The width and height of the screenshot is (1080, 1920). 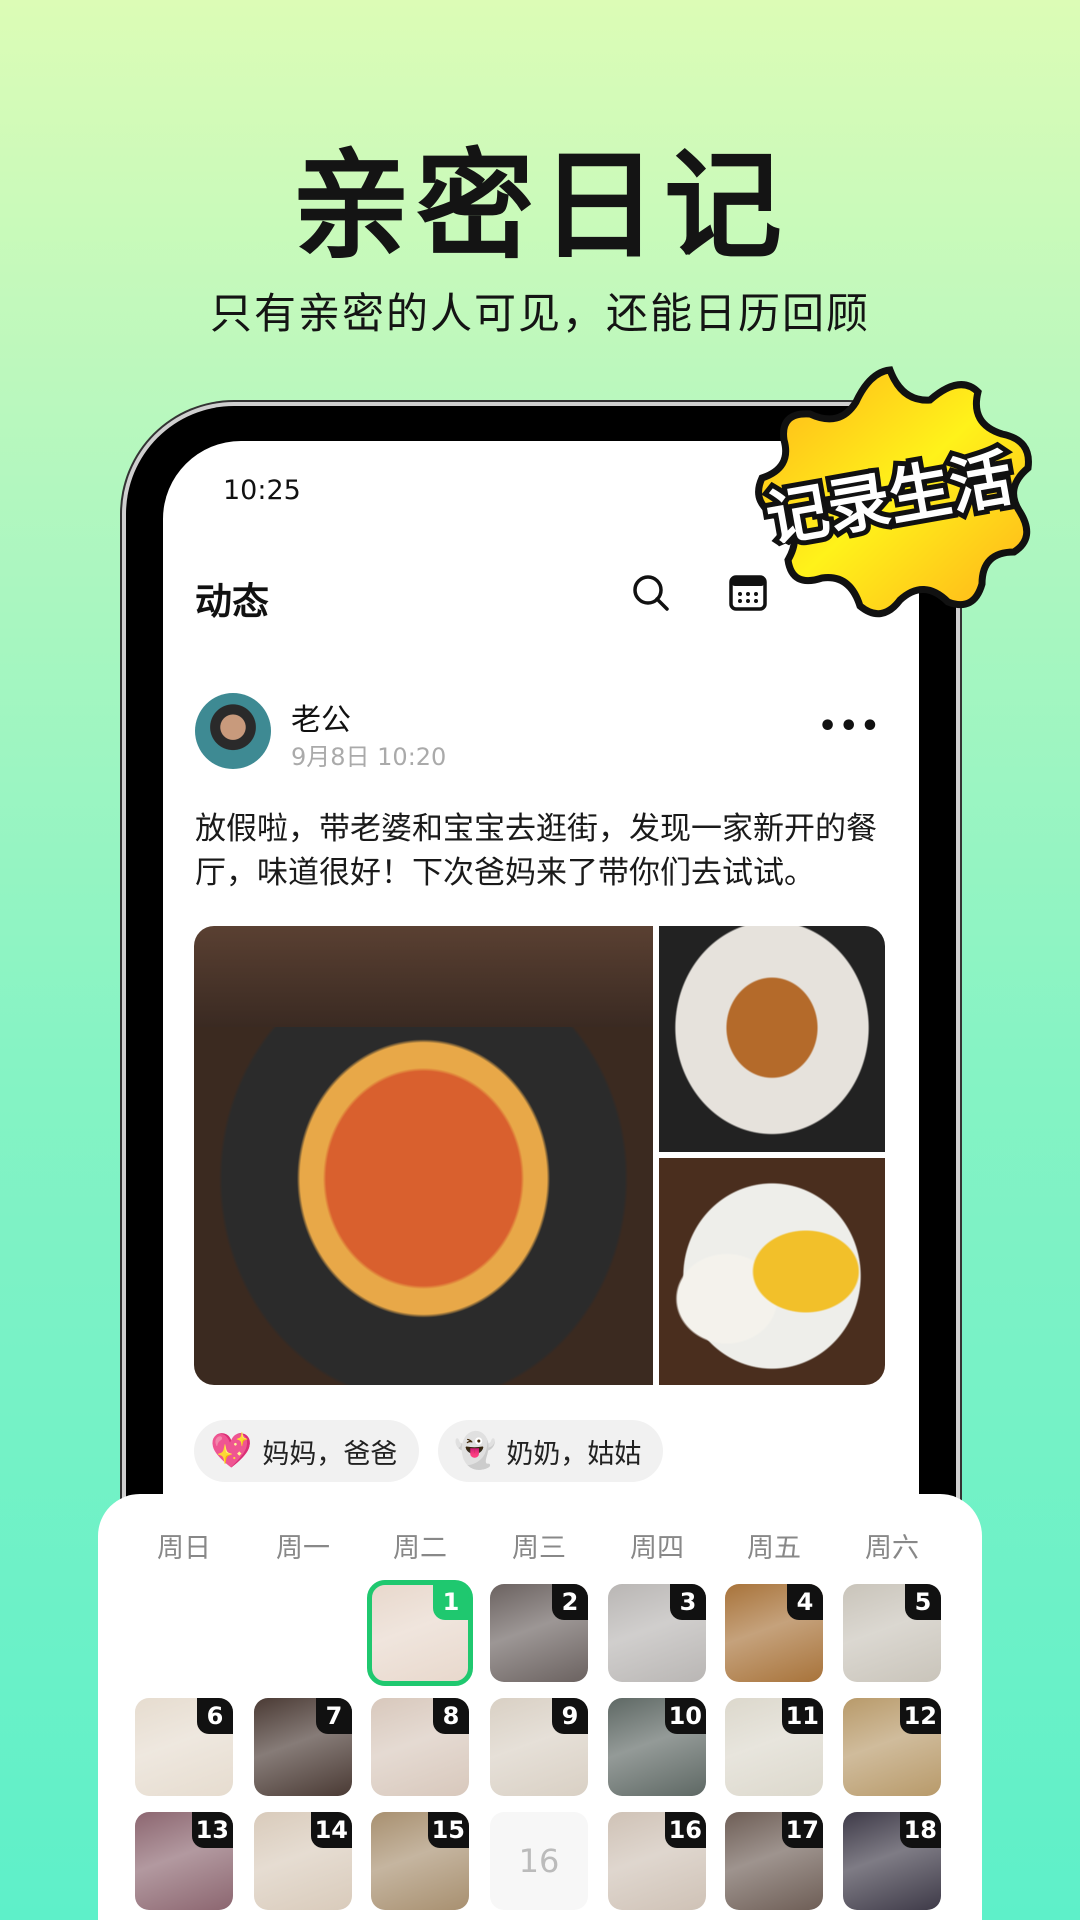 What do you see at coordinates (233, 731) in the screenshot?
I see `avatar` at bounding box center [233, 731].